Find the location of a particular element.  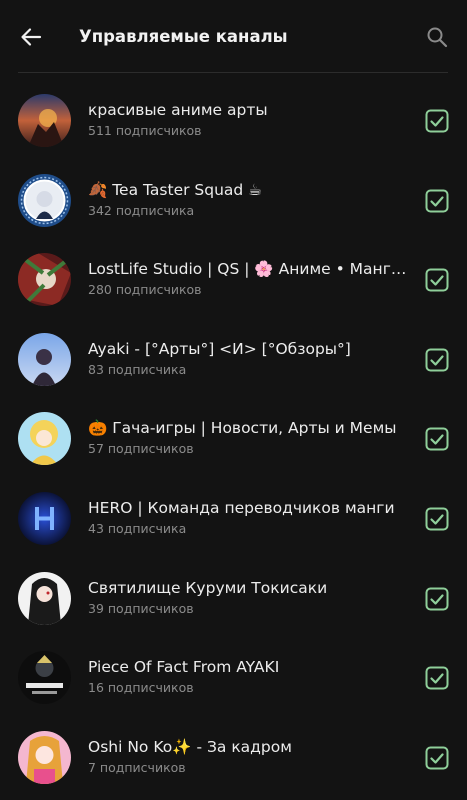

channel-row: Святилище Куруми Токисаки 39 подписчиков is located at coordinates (233, 599).